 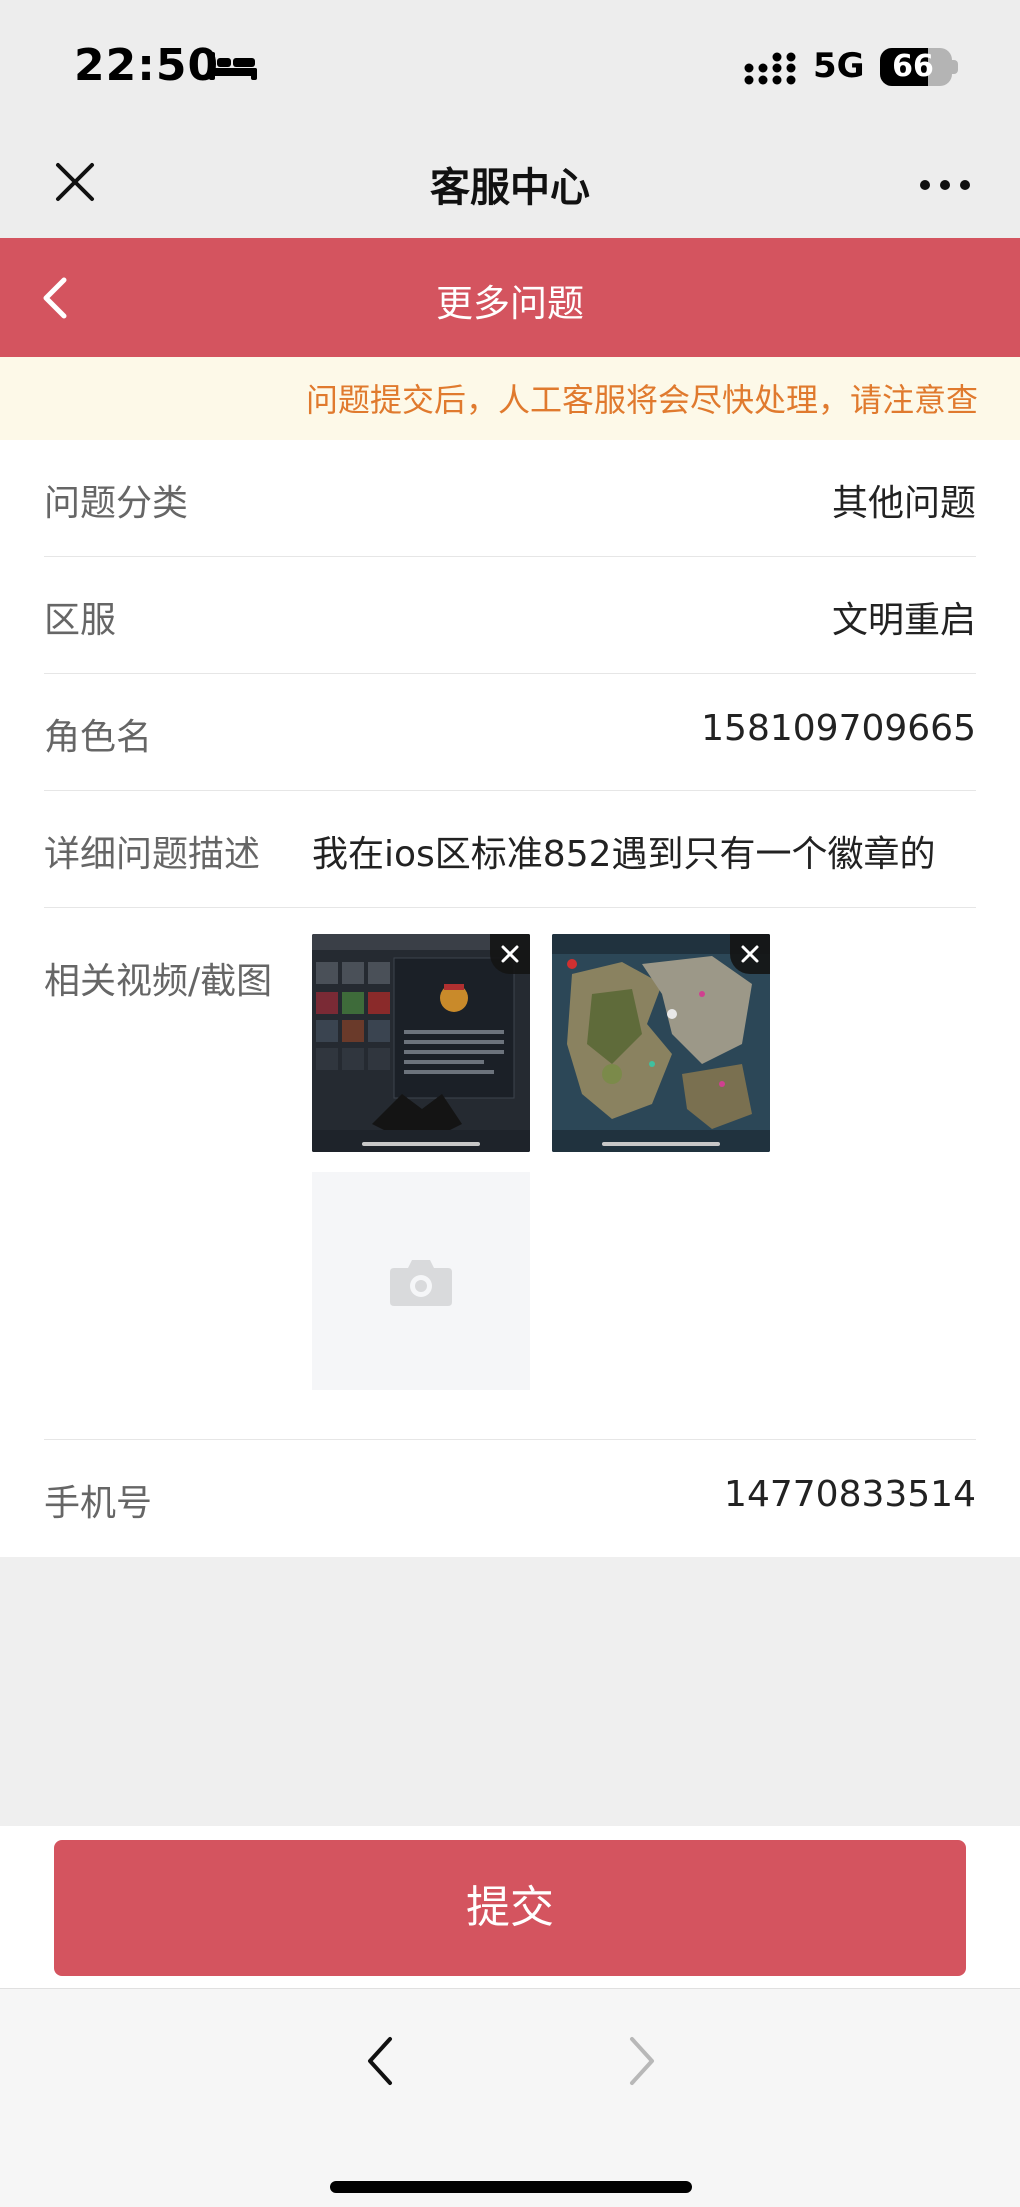 I want to click on camera-icon, so click(x=421, y=1283).